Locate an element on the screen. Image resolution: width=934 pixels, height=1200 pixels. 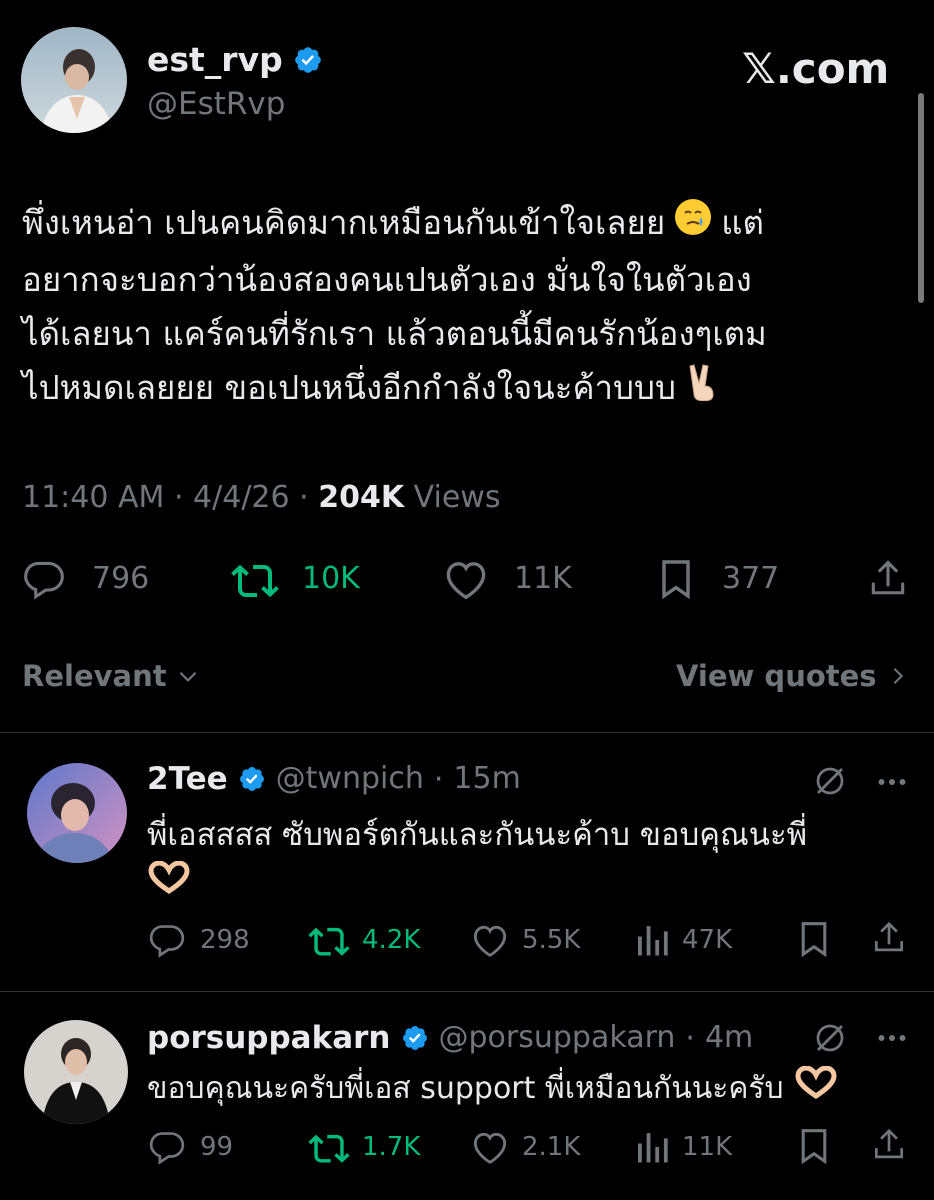
bookmark-button: 377 is located at coordinates (717, 579).